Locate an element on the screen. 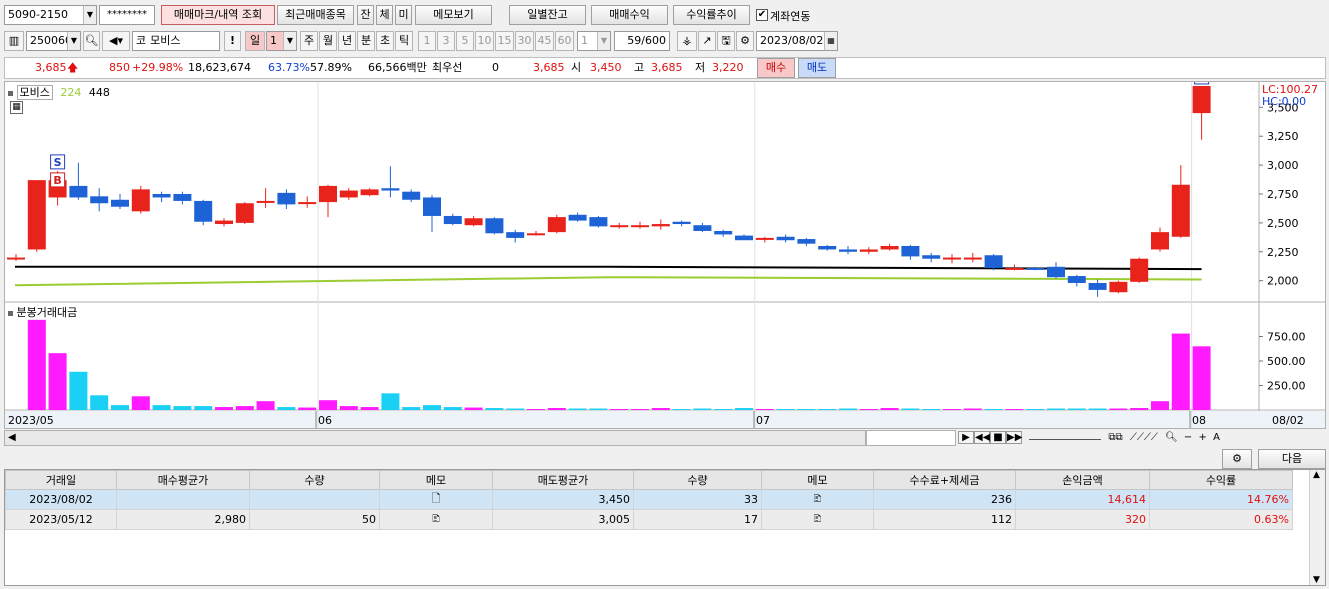  period-tick-tab: 틱 is located at coordinates (404, 41).